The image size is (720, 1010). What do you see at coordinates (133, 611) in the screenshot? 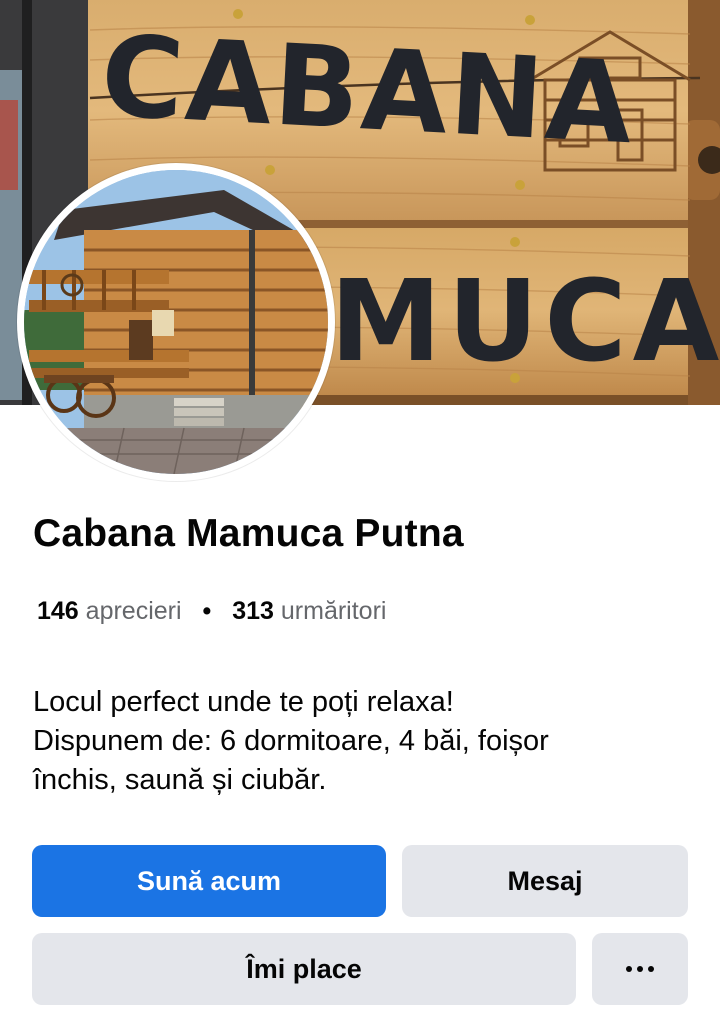
I see `likes-label: aprecieri` at bounding box center [133, 611].